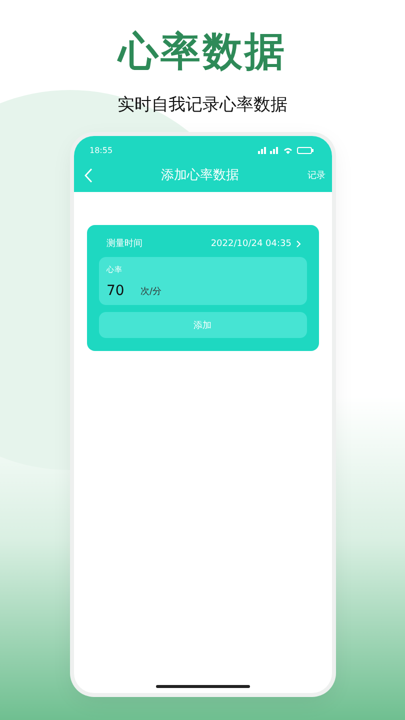 This screenshot has width=405, height=720. I want to click on records-link: 记录, so click(317, 175).